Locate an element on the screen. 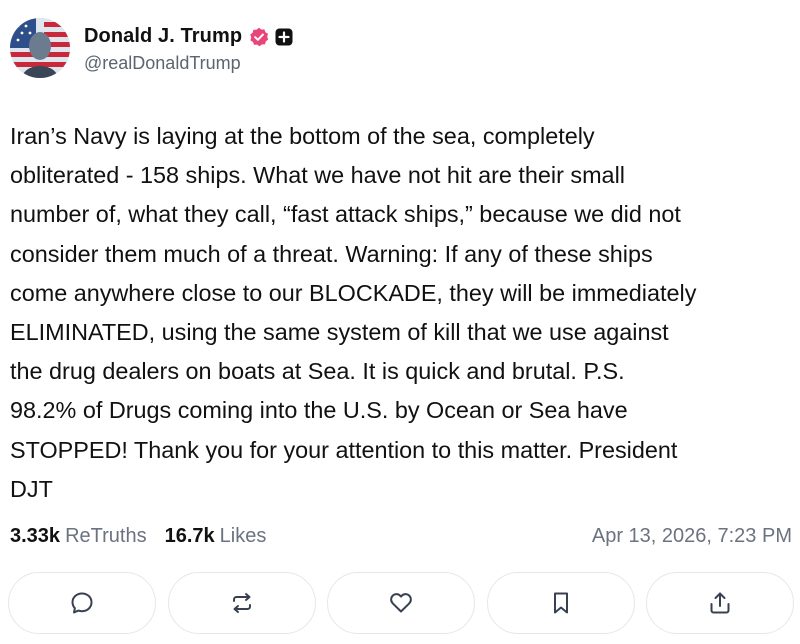 The width and height of the screenshot is (800, 644). retruth-button is located at coordinates (241, 603).